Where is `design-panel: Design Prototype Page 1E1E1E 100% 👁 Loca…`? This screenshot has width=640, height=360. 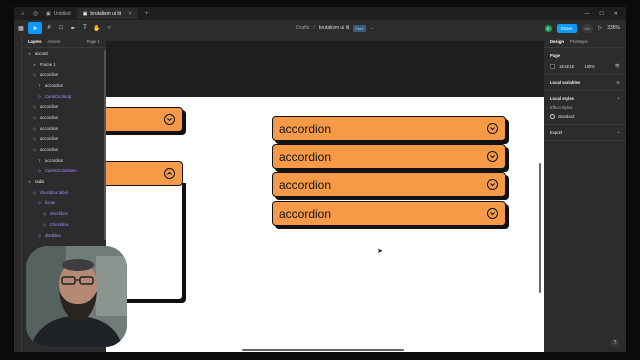
design-panel: Design Prototype Page 1E1E1E 100% 👁 Loca… is located at coordinates (585, 194).